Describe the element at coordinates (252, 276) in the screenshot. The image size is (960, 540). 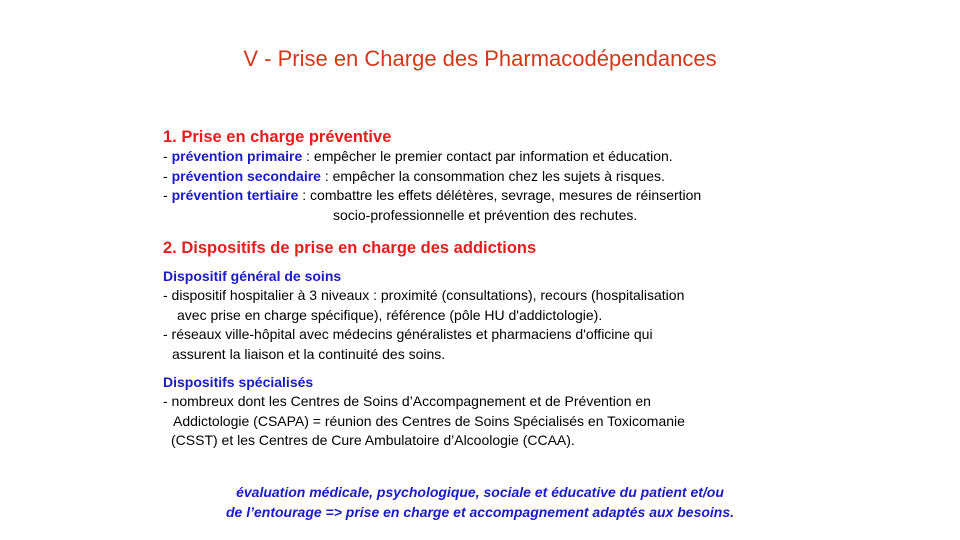
I see `subheading-general-care: Dispositif général de soins` at that location.